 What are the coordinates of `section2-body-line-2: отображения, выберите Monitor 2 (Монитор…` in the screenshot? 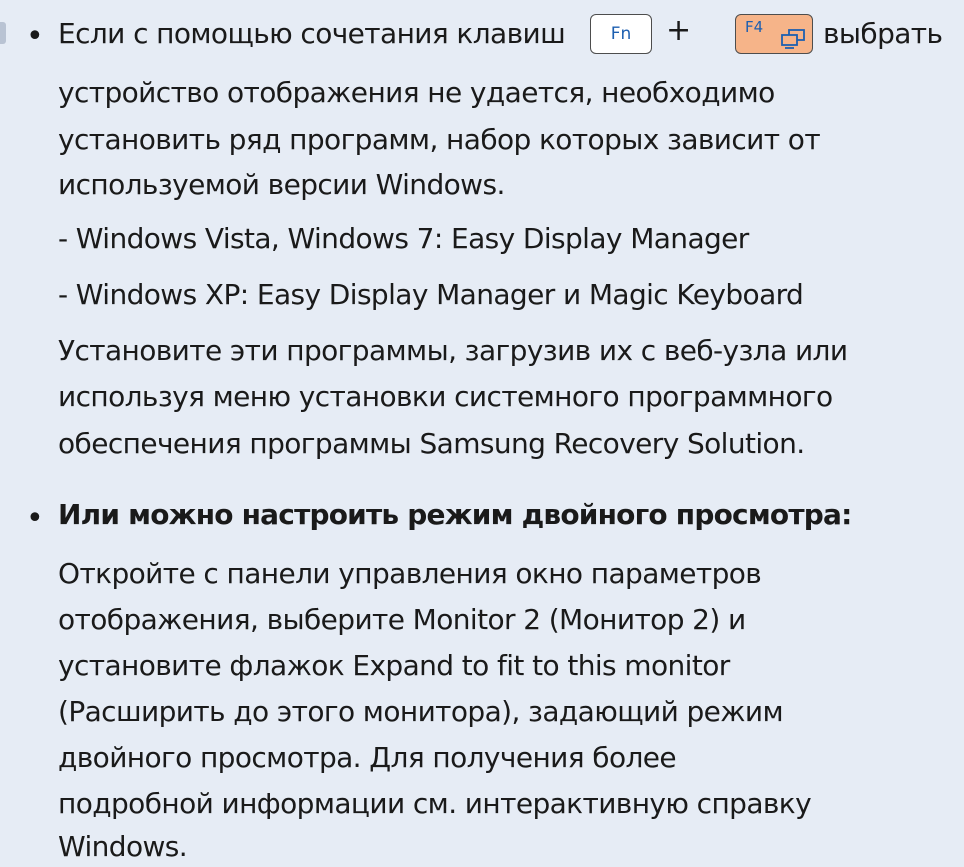 It's located at (402, 619).